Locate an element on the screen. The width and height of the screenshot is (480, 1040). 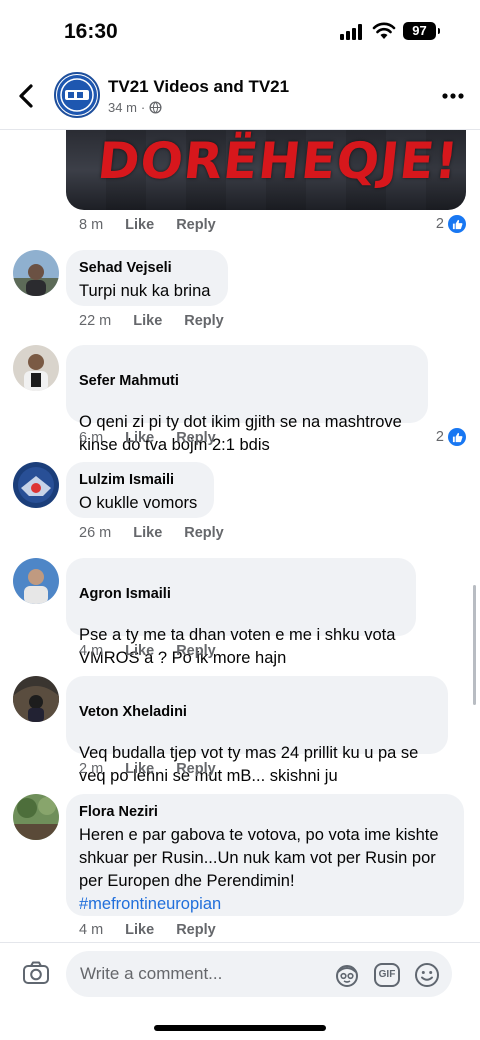
battery-indicator: 97 is located at coordinates (421, 31).